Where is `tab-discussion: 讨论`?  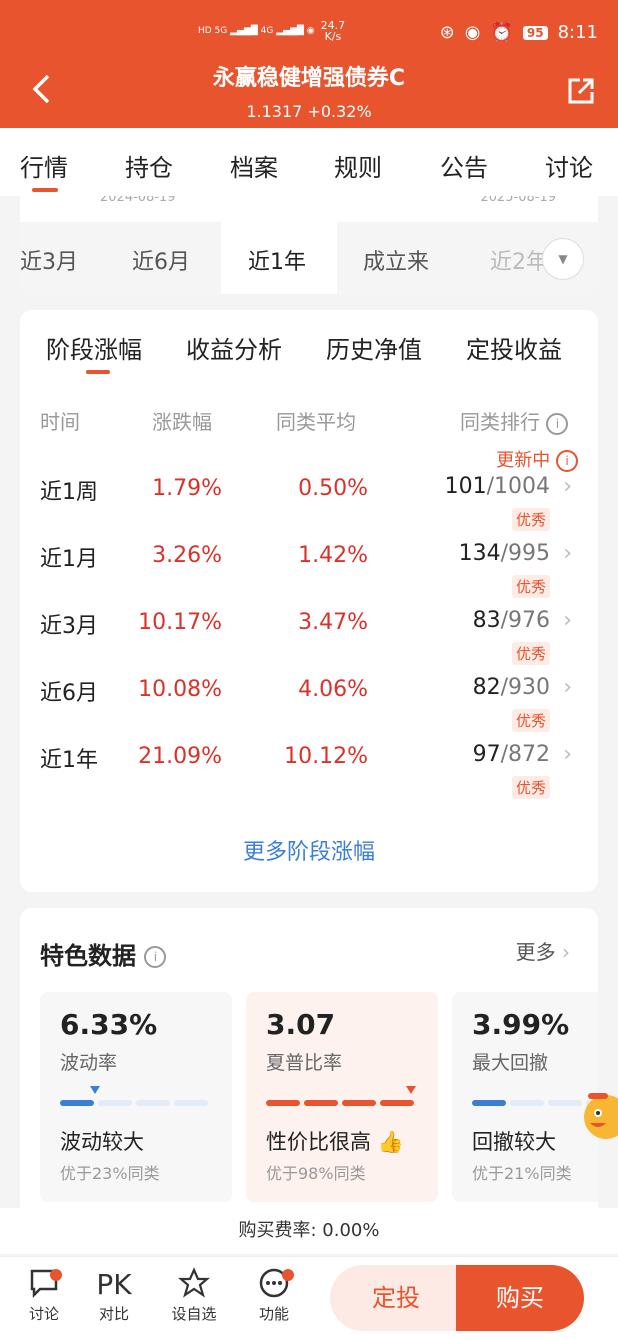
tab-discussion: 讨论 is located at coordinates (569, 165).